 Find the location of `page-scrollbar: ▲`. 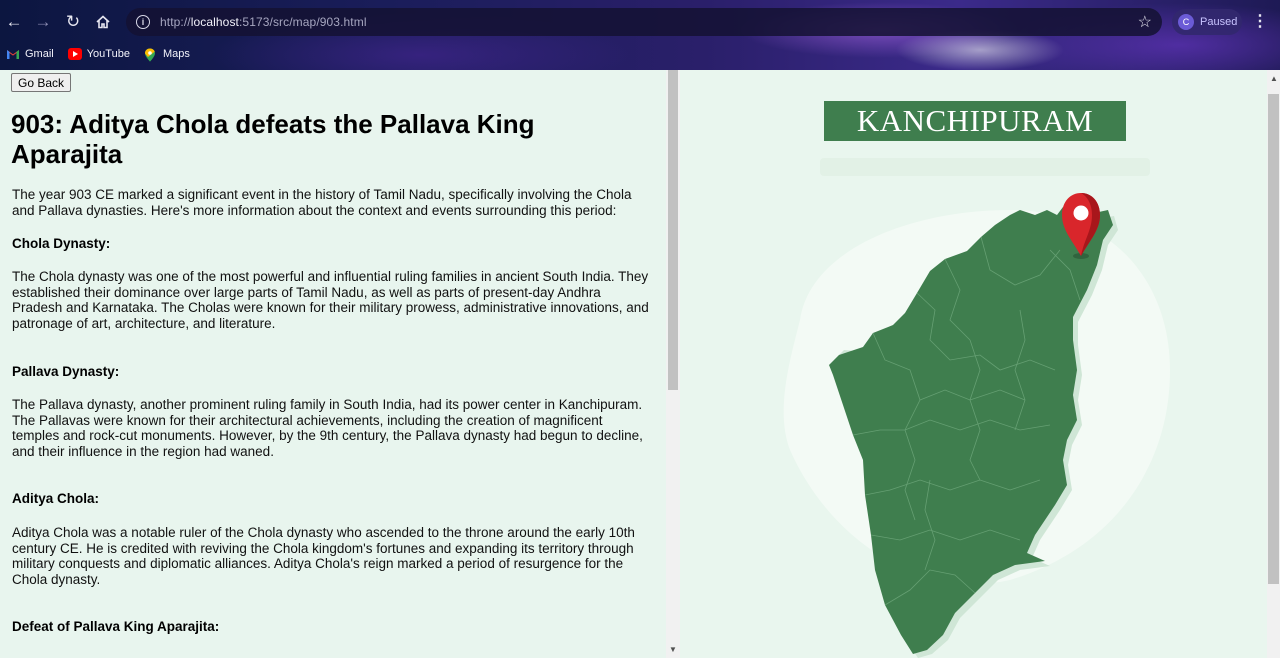

page-scrollbar: ▲ is located at coordinates (1273, 364).